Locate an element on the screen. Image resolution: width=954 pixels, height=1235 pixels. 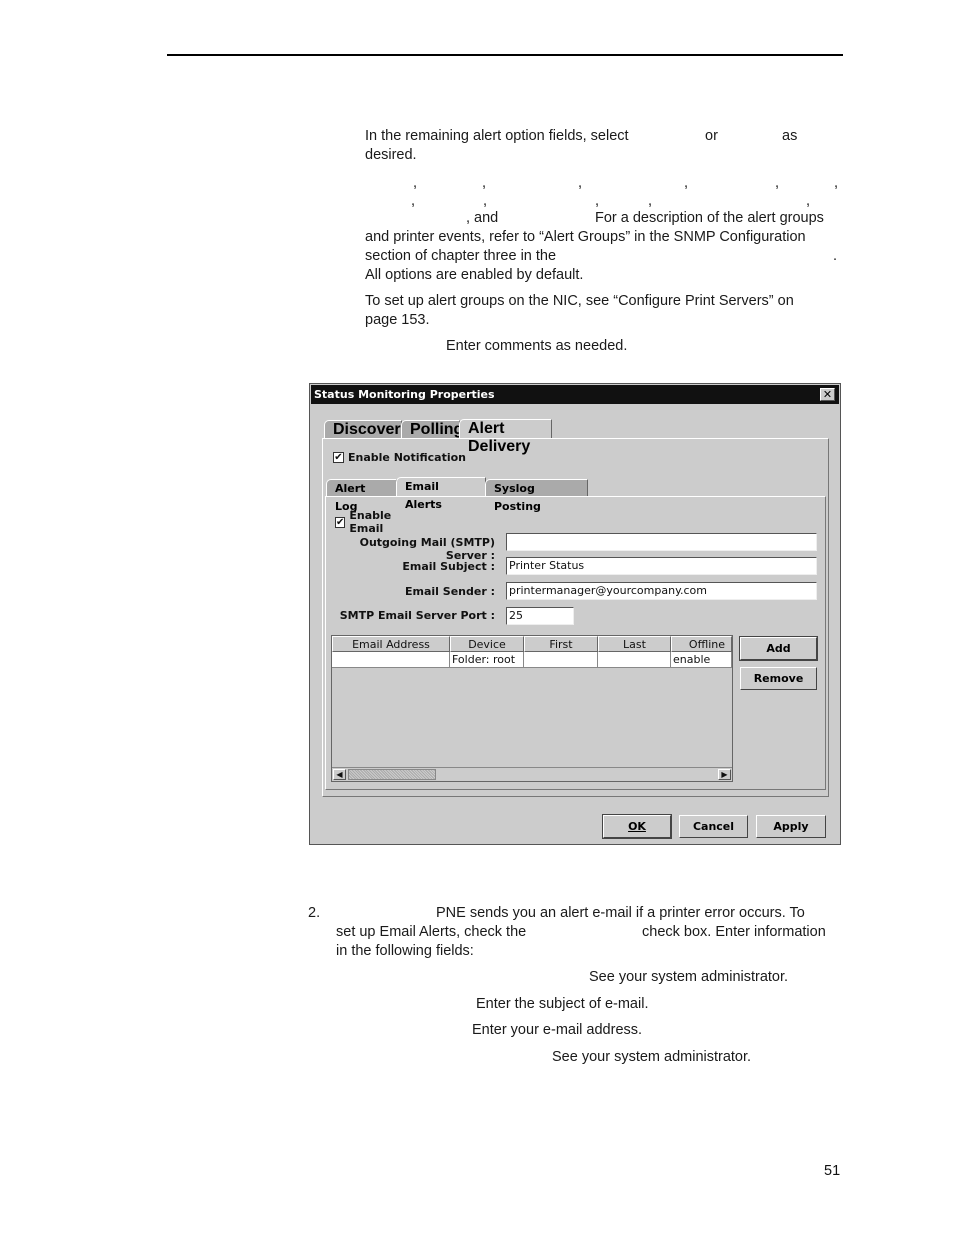
enable-email-label: Enable Email is located at coordinates (370, 522).